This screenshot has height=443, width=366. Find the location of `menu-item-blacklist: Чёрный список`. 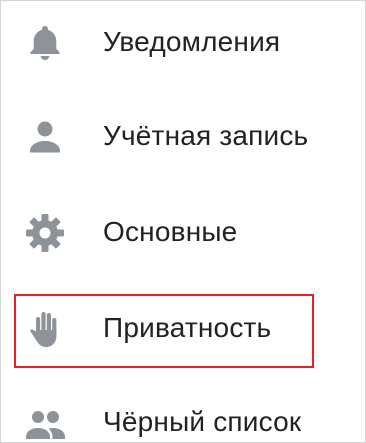

menu-item-blacklist: Чёрный список is located at coordinates (183, 416).